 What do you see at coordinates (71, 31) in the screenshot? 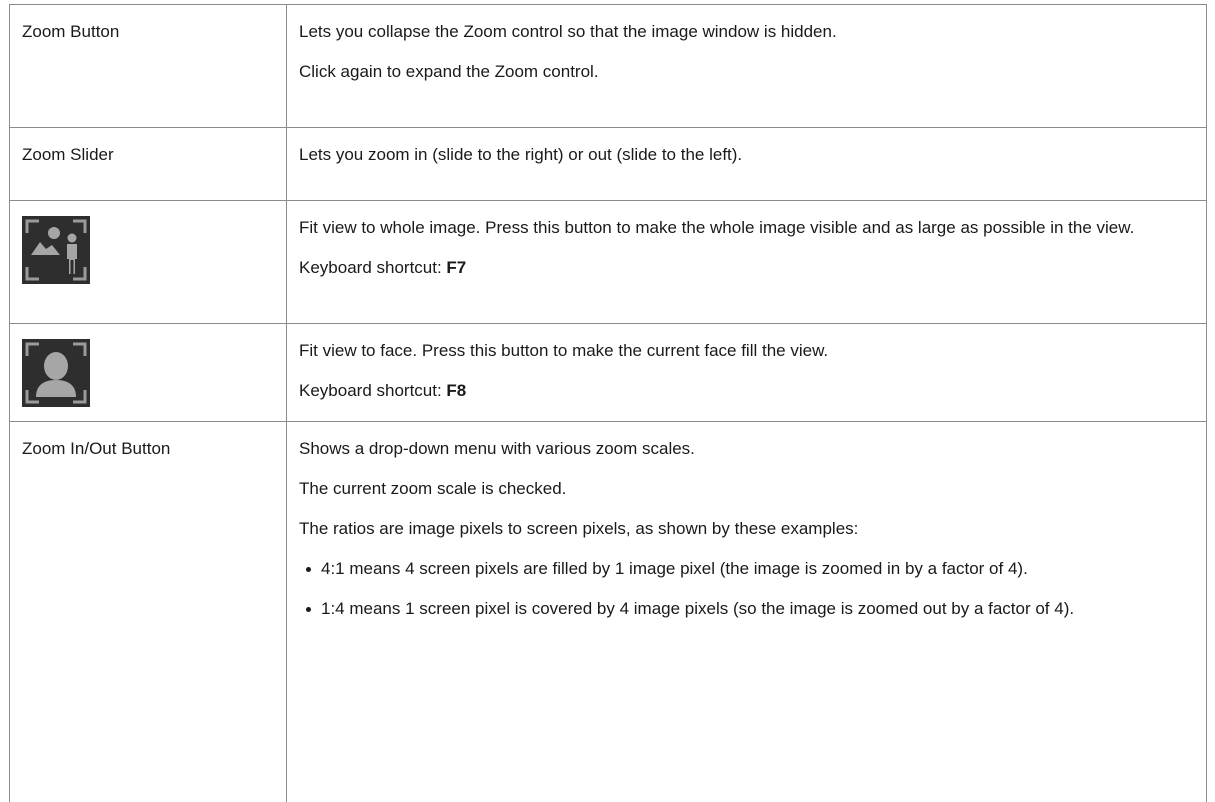
I see `row-label: Zoom Button` at bounding box center [71, 31].